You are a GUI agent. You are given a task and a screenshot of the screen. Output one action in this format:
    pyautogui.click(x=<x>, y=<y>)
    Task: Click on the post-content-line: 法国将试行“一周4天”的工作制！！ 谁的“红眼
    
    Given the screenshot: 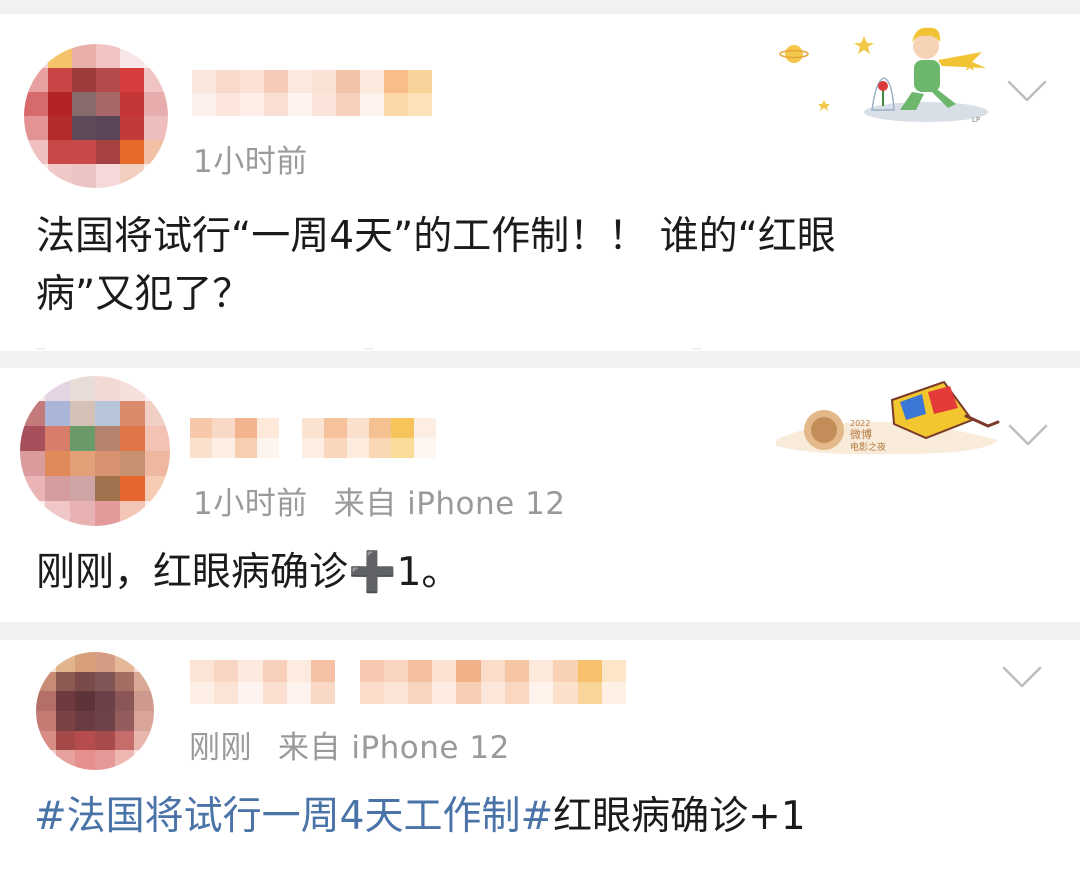 What is the action you would take?
    pyautogui.click(x=436, y=236)
    